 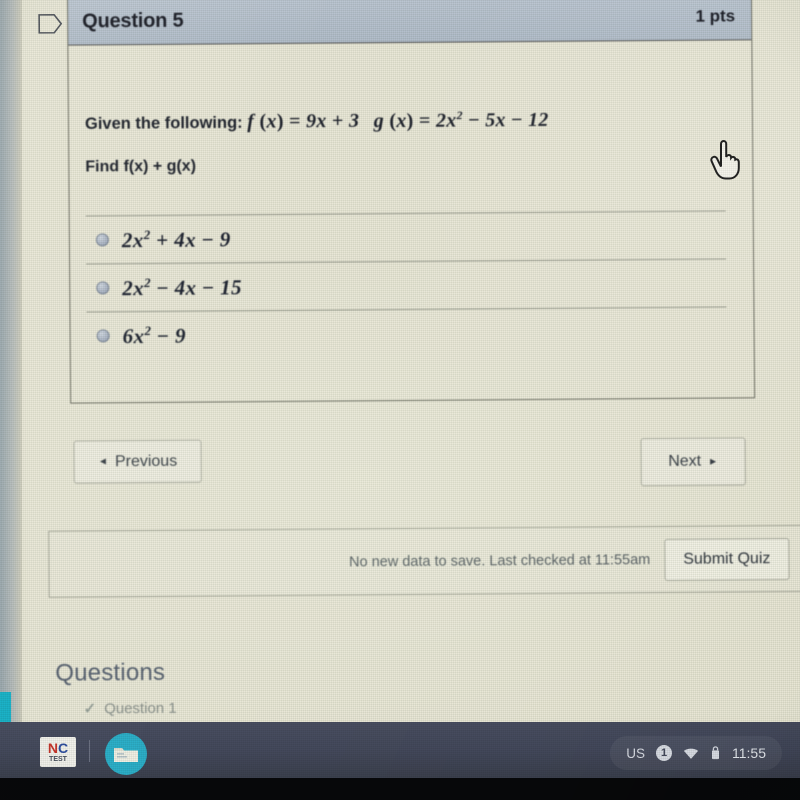 I want to click on nc-icon-letter-c: C, so click(x=63, y=748).